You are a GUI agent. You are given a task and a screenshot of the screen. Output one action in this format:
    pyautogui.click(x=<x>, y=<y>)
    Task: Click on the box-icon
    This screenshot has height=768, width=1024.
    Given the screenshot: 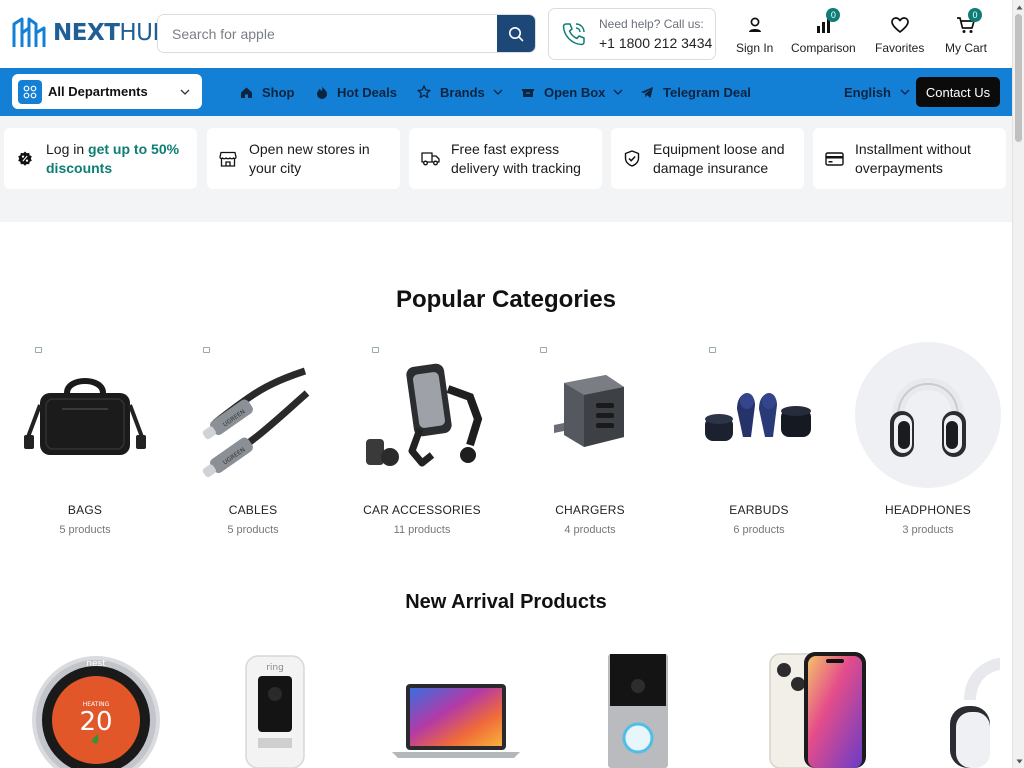 What is the action you would take?
    pyautogui.click(x=528, y=93)
    